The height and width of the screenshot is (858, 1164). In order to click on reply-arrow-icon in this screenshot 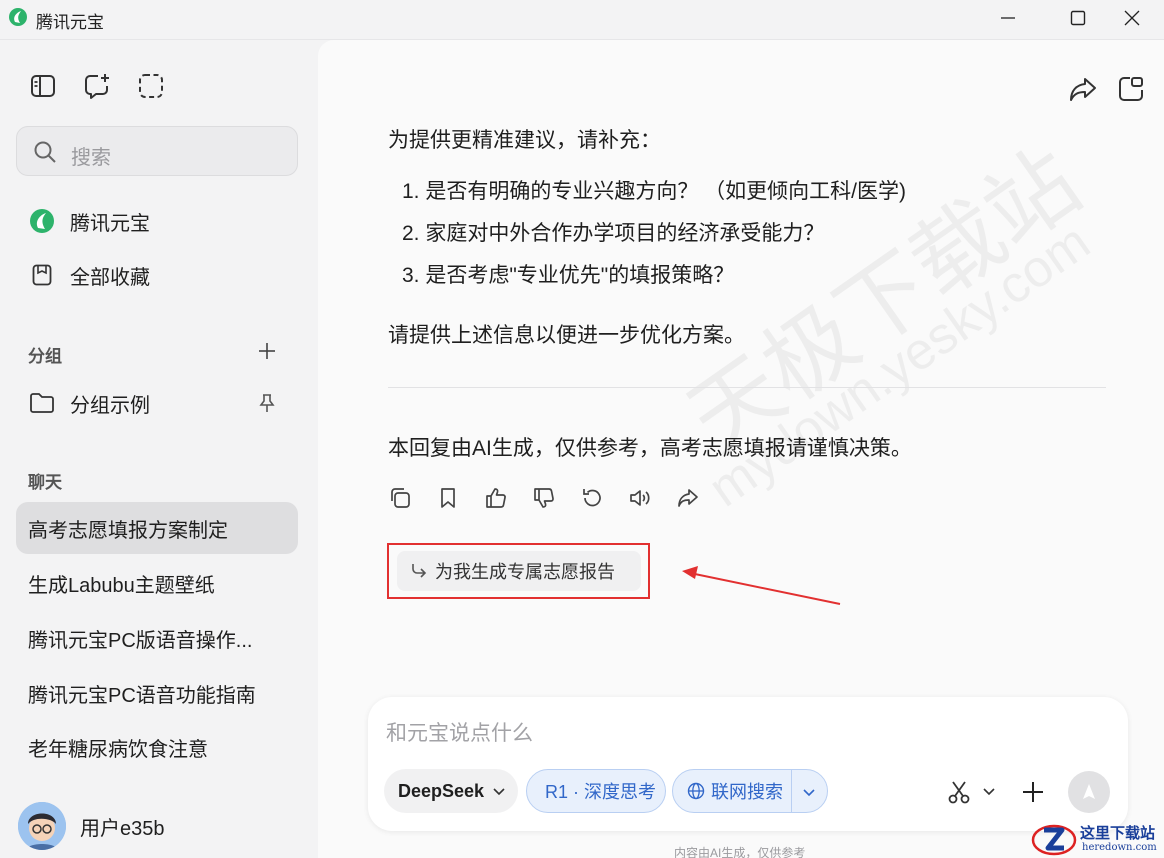, I will do `click(419, 571)`.